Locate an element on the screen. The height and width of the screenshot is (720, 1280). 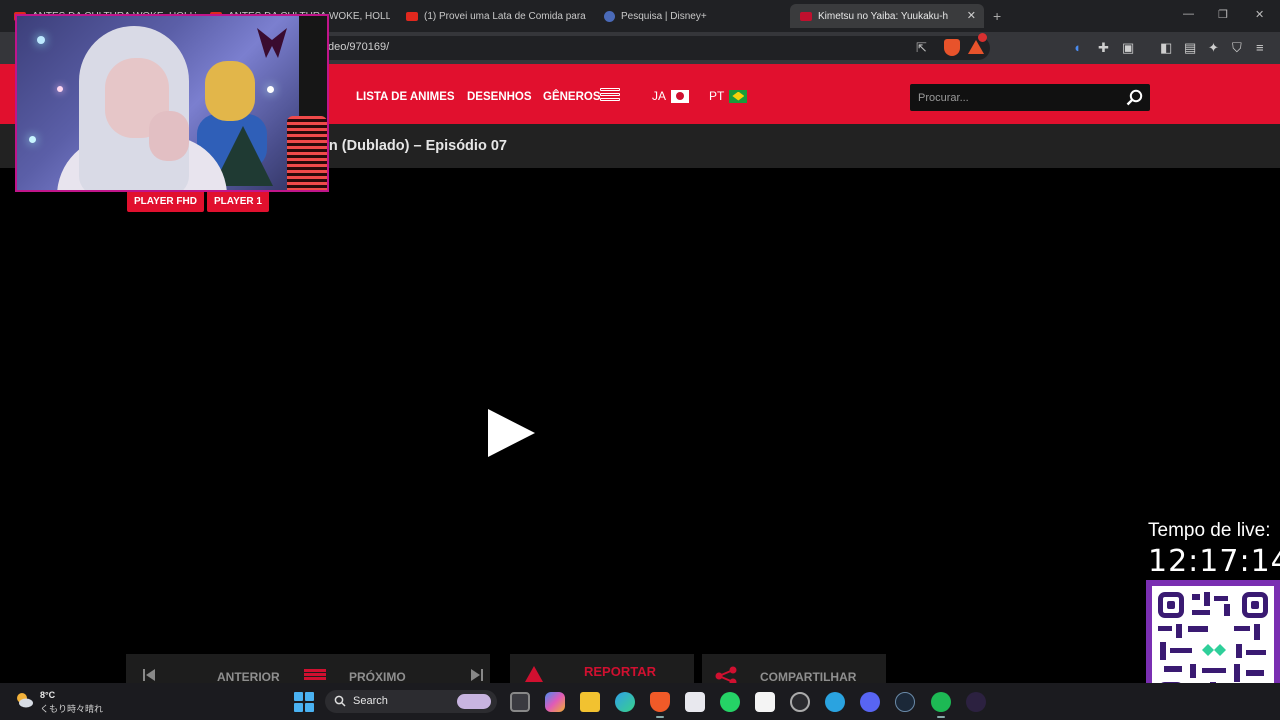
new-tab-button: + is located at coordinates (997, 16).